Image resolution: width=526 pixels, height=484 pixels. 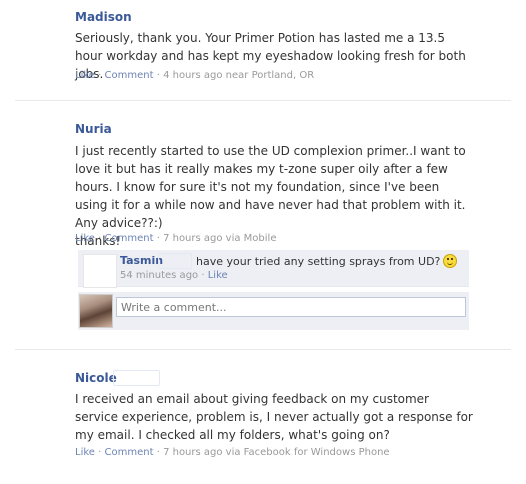 What do you see at coordinates (100, 271) in the screenshot?
I see `reply-avatar` at bounding box center [100, 271].